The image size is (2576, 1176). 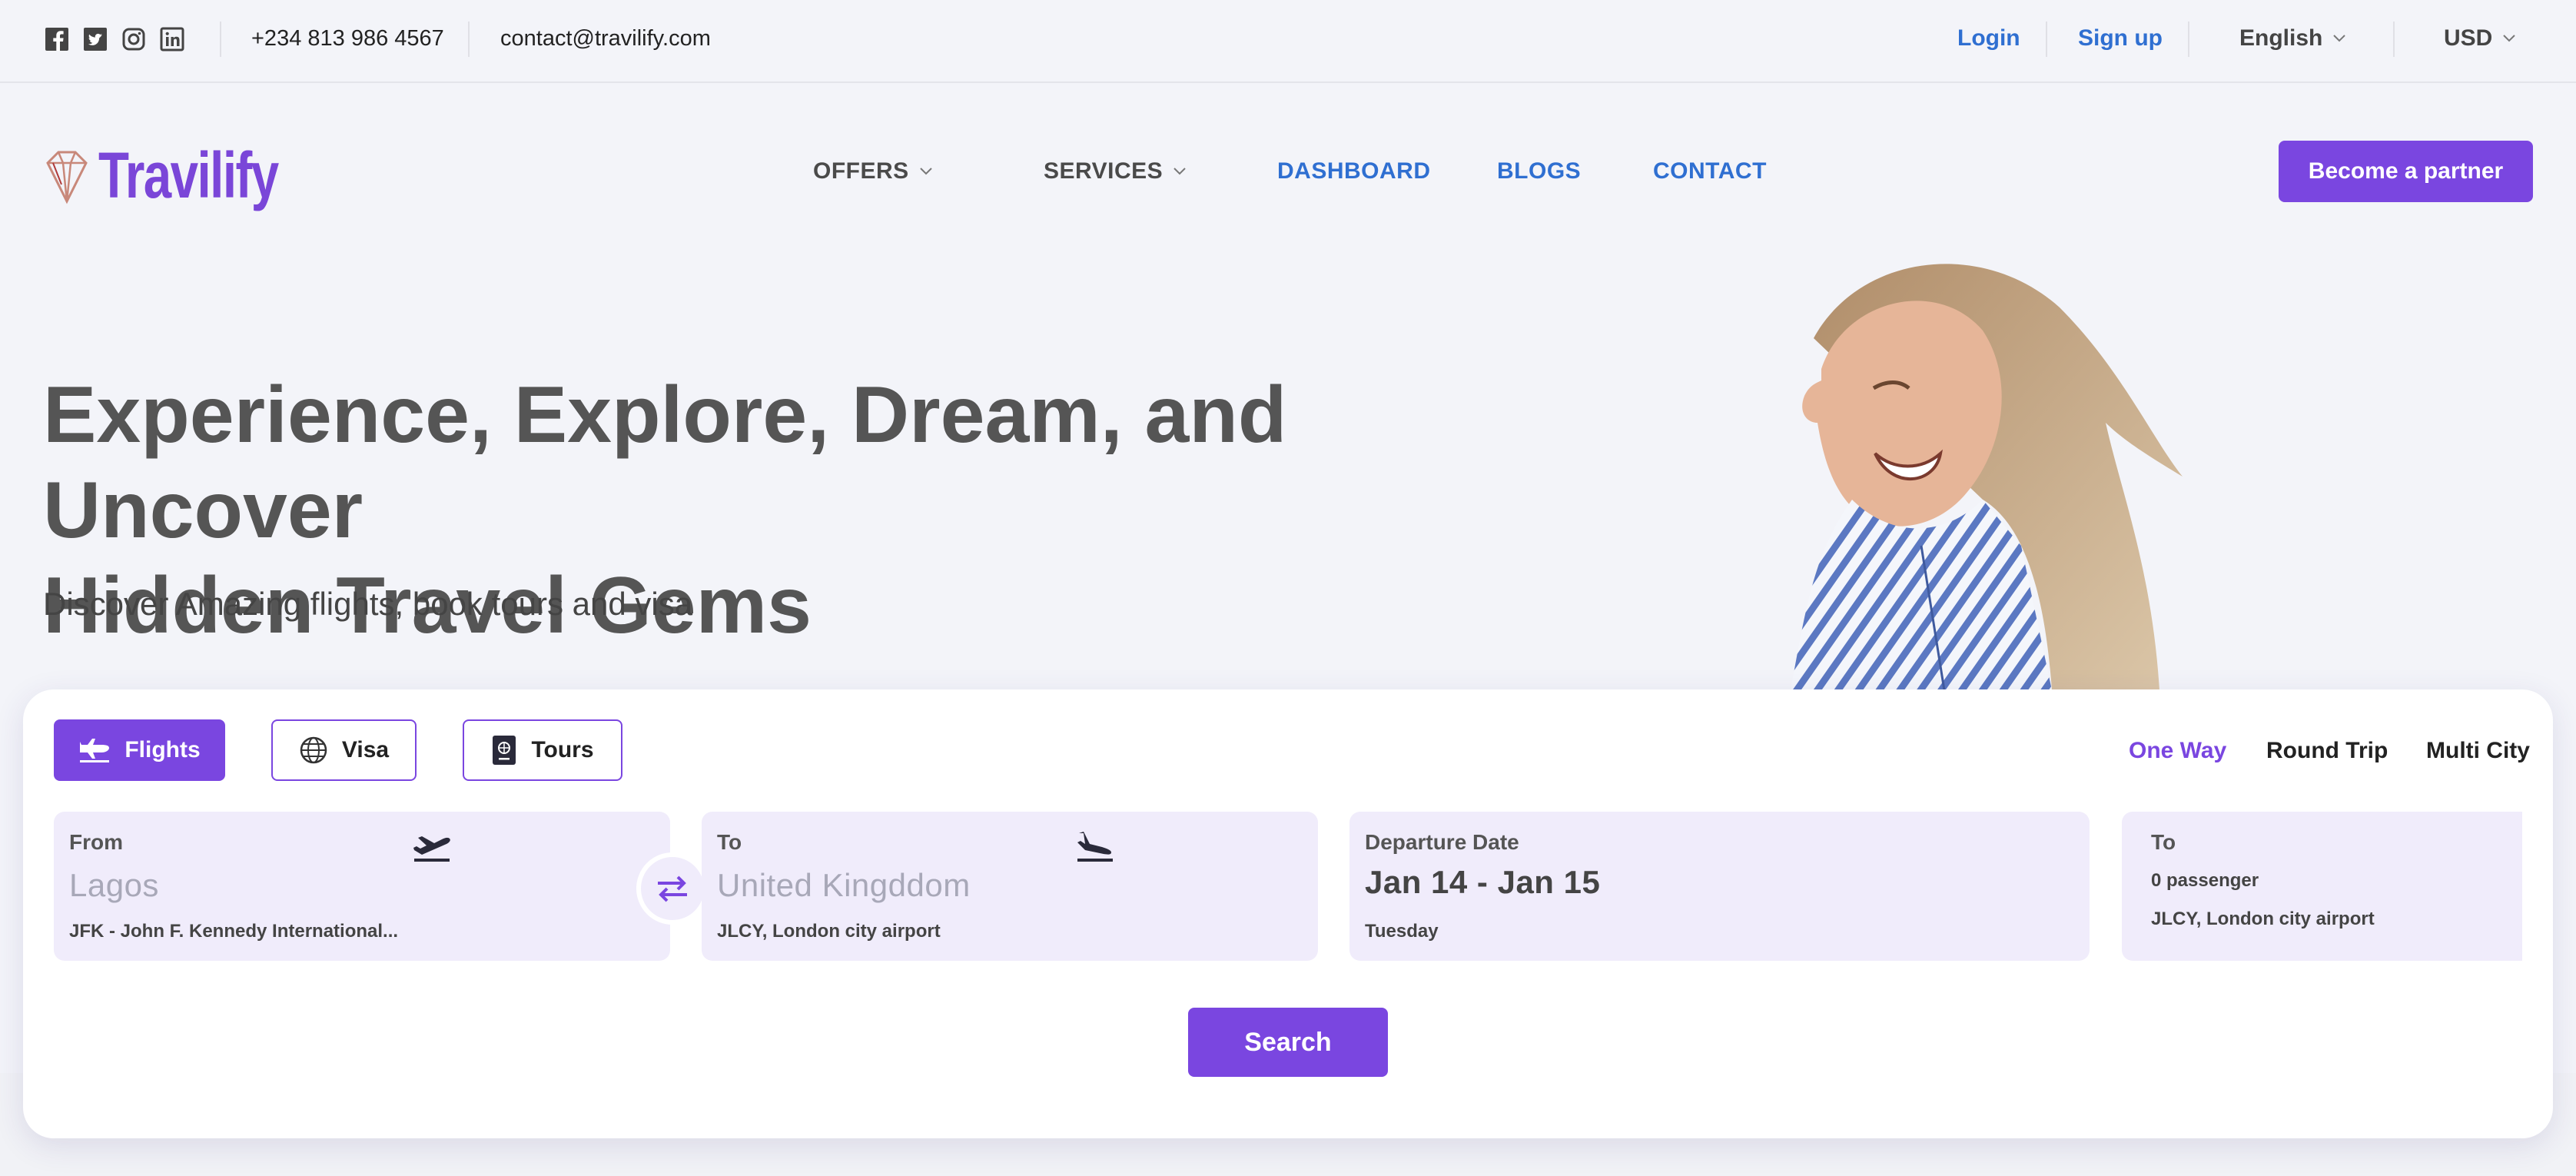 I want to click on nav-blogs: BLOGS, so click(x=1539, y=171).